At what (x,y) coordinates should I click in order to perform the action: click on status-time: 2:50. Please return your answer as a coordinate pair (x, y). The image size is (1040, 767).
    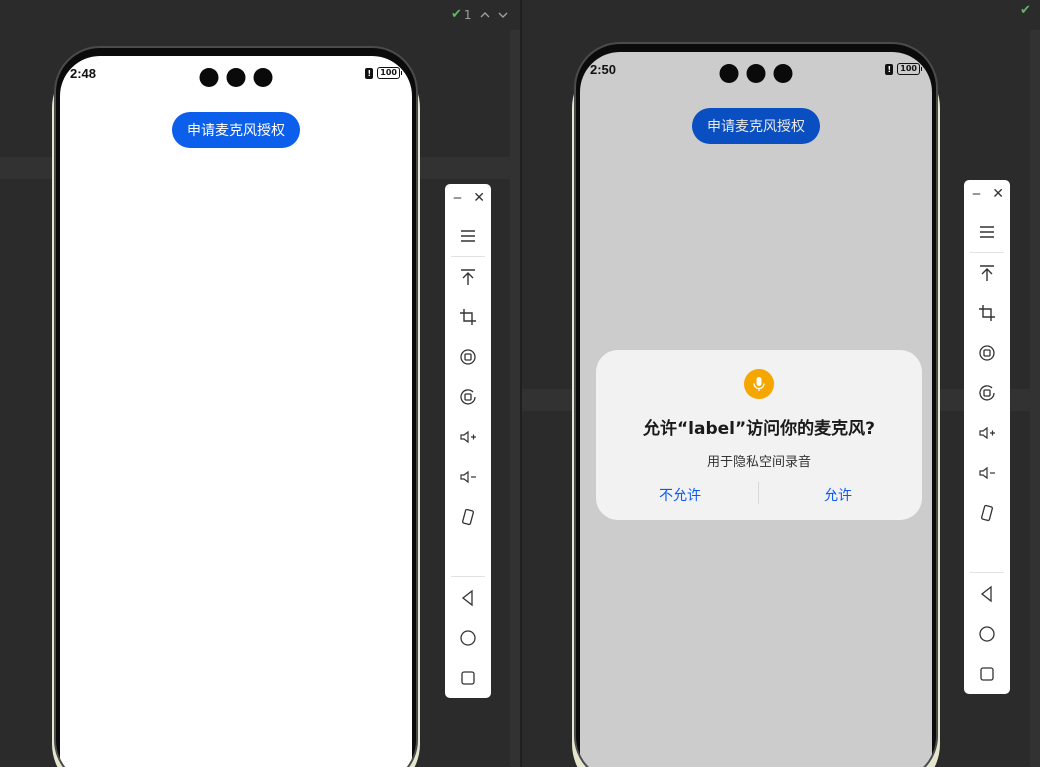
    Looking at the image, I should click on (603, 69).